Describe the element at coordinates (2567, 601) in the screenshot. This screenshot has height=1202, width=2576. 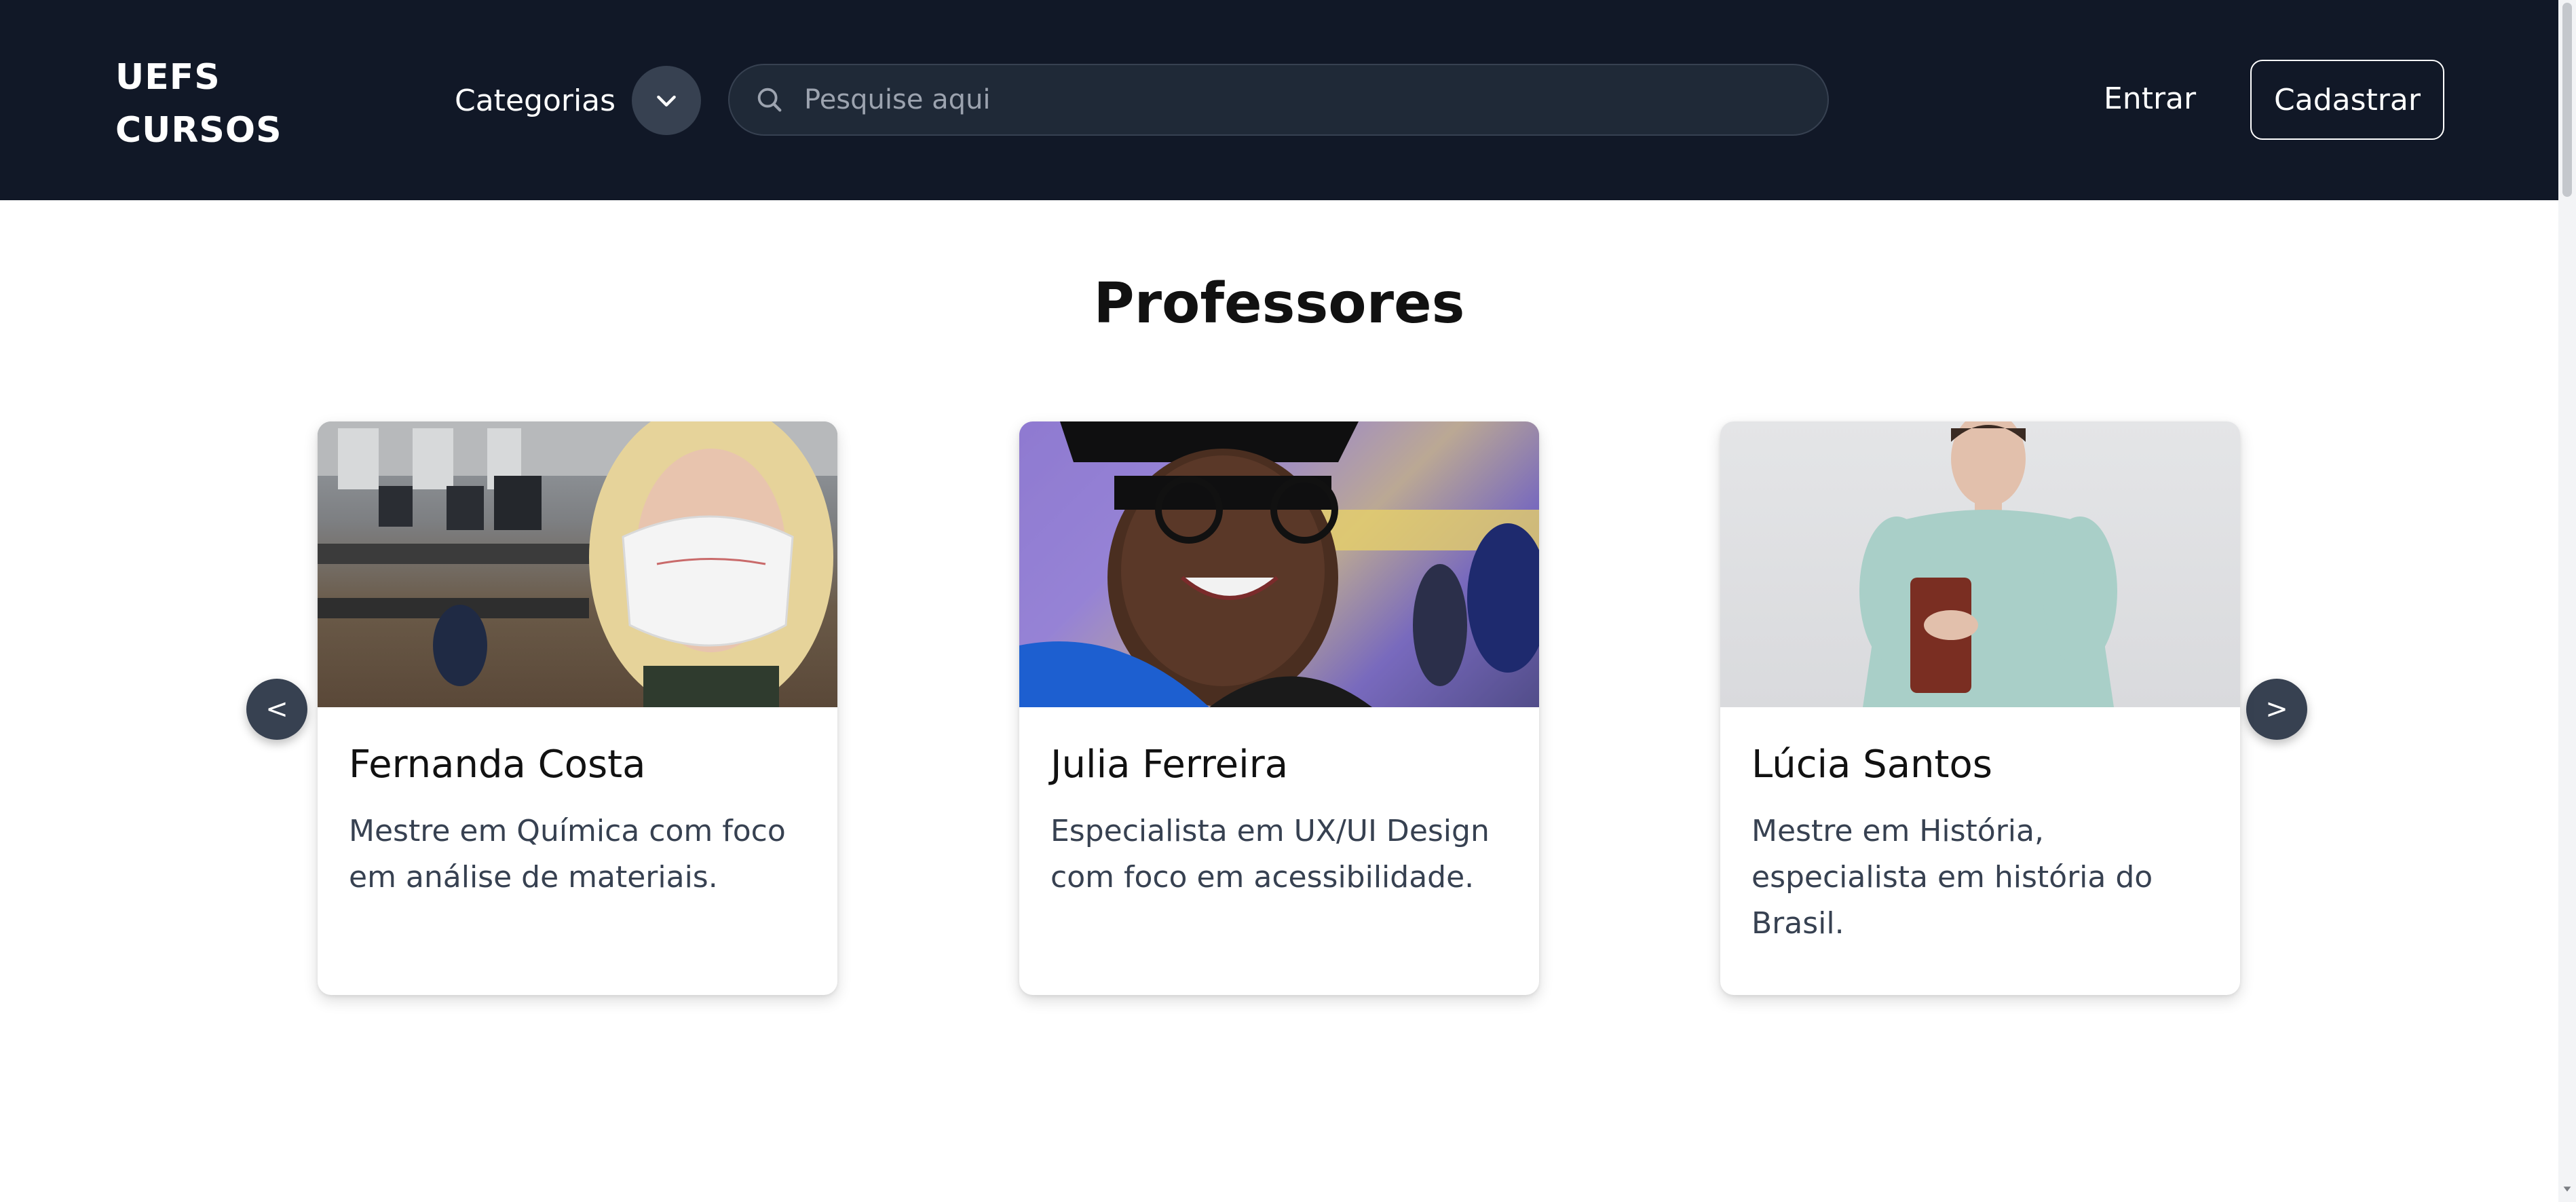
I see `page-scrollbar` at that location.